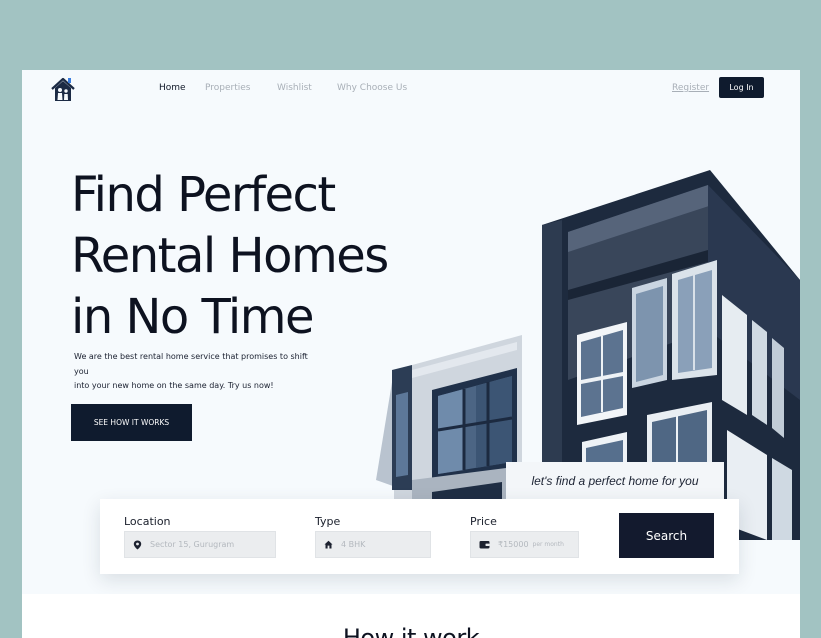 This screenshot has width=821, height=638. Describe the element at coordinates (741, 87) in the screenshot. I see `login-button: Log In` at that location.